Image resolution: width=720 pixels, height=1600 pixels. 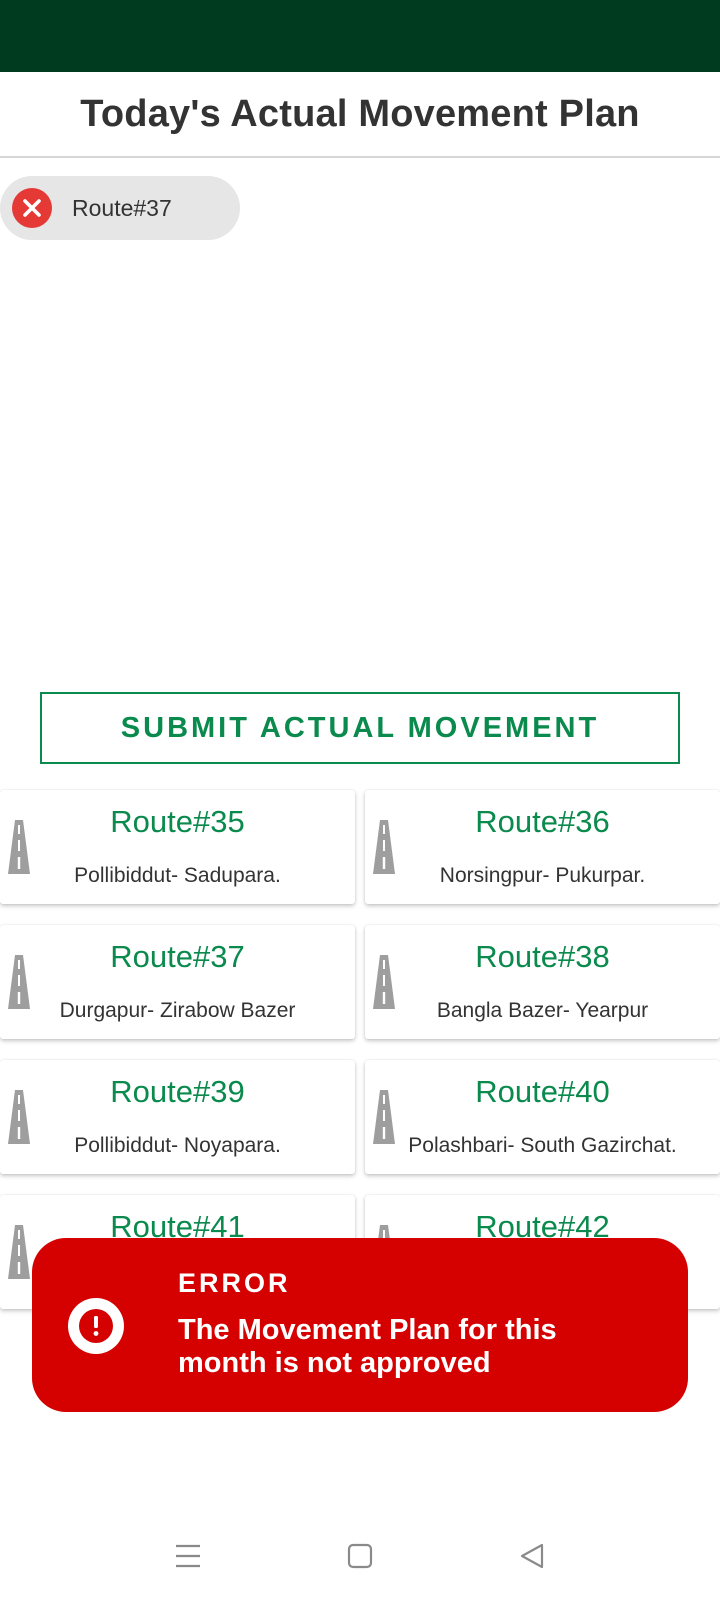 I want to click on home-square-icon, so click(x=360, y=1556).